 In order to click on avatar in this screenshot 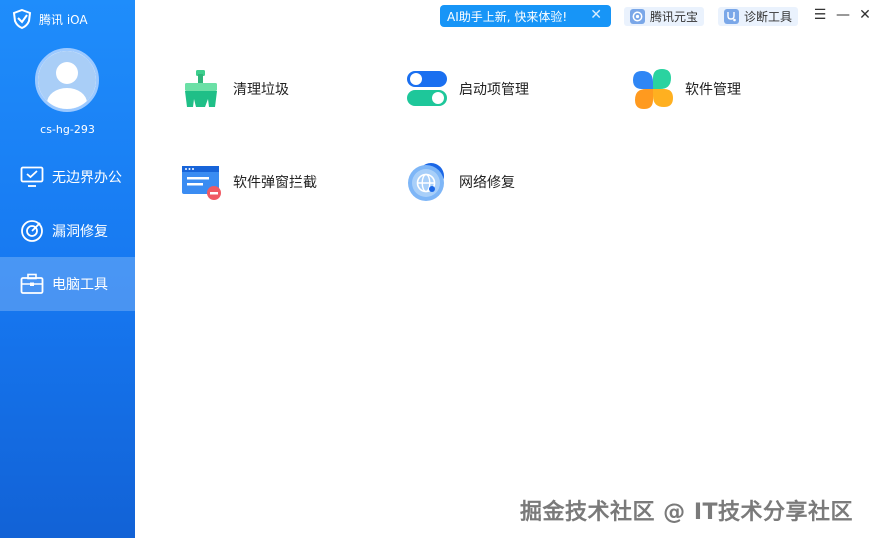, I will do `click(67, 80)`.